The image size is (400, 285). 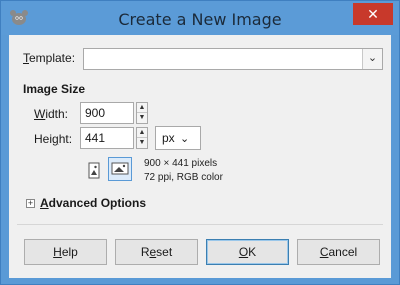 I want to click on title-bar: Create a New Image ✕, so click(x=200, y=18).